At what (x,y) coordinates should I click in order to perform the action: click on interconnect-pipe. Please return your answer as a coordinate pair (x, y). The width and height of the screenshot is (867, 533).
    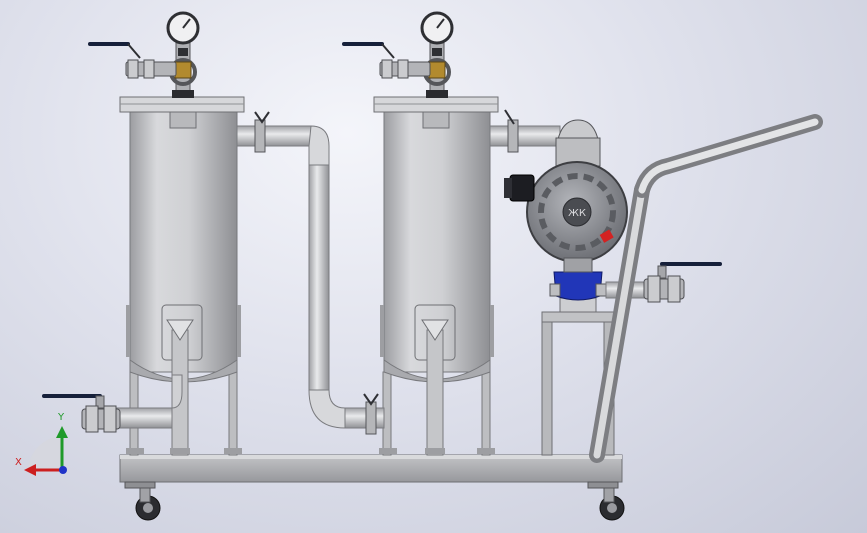
    Looking at the image, I should click on (310, 273).